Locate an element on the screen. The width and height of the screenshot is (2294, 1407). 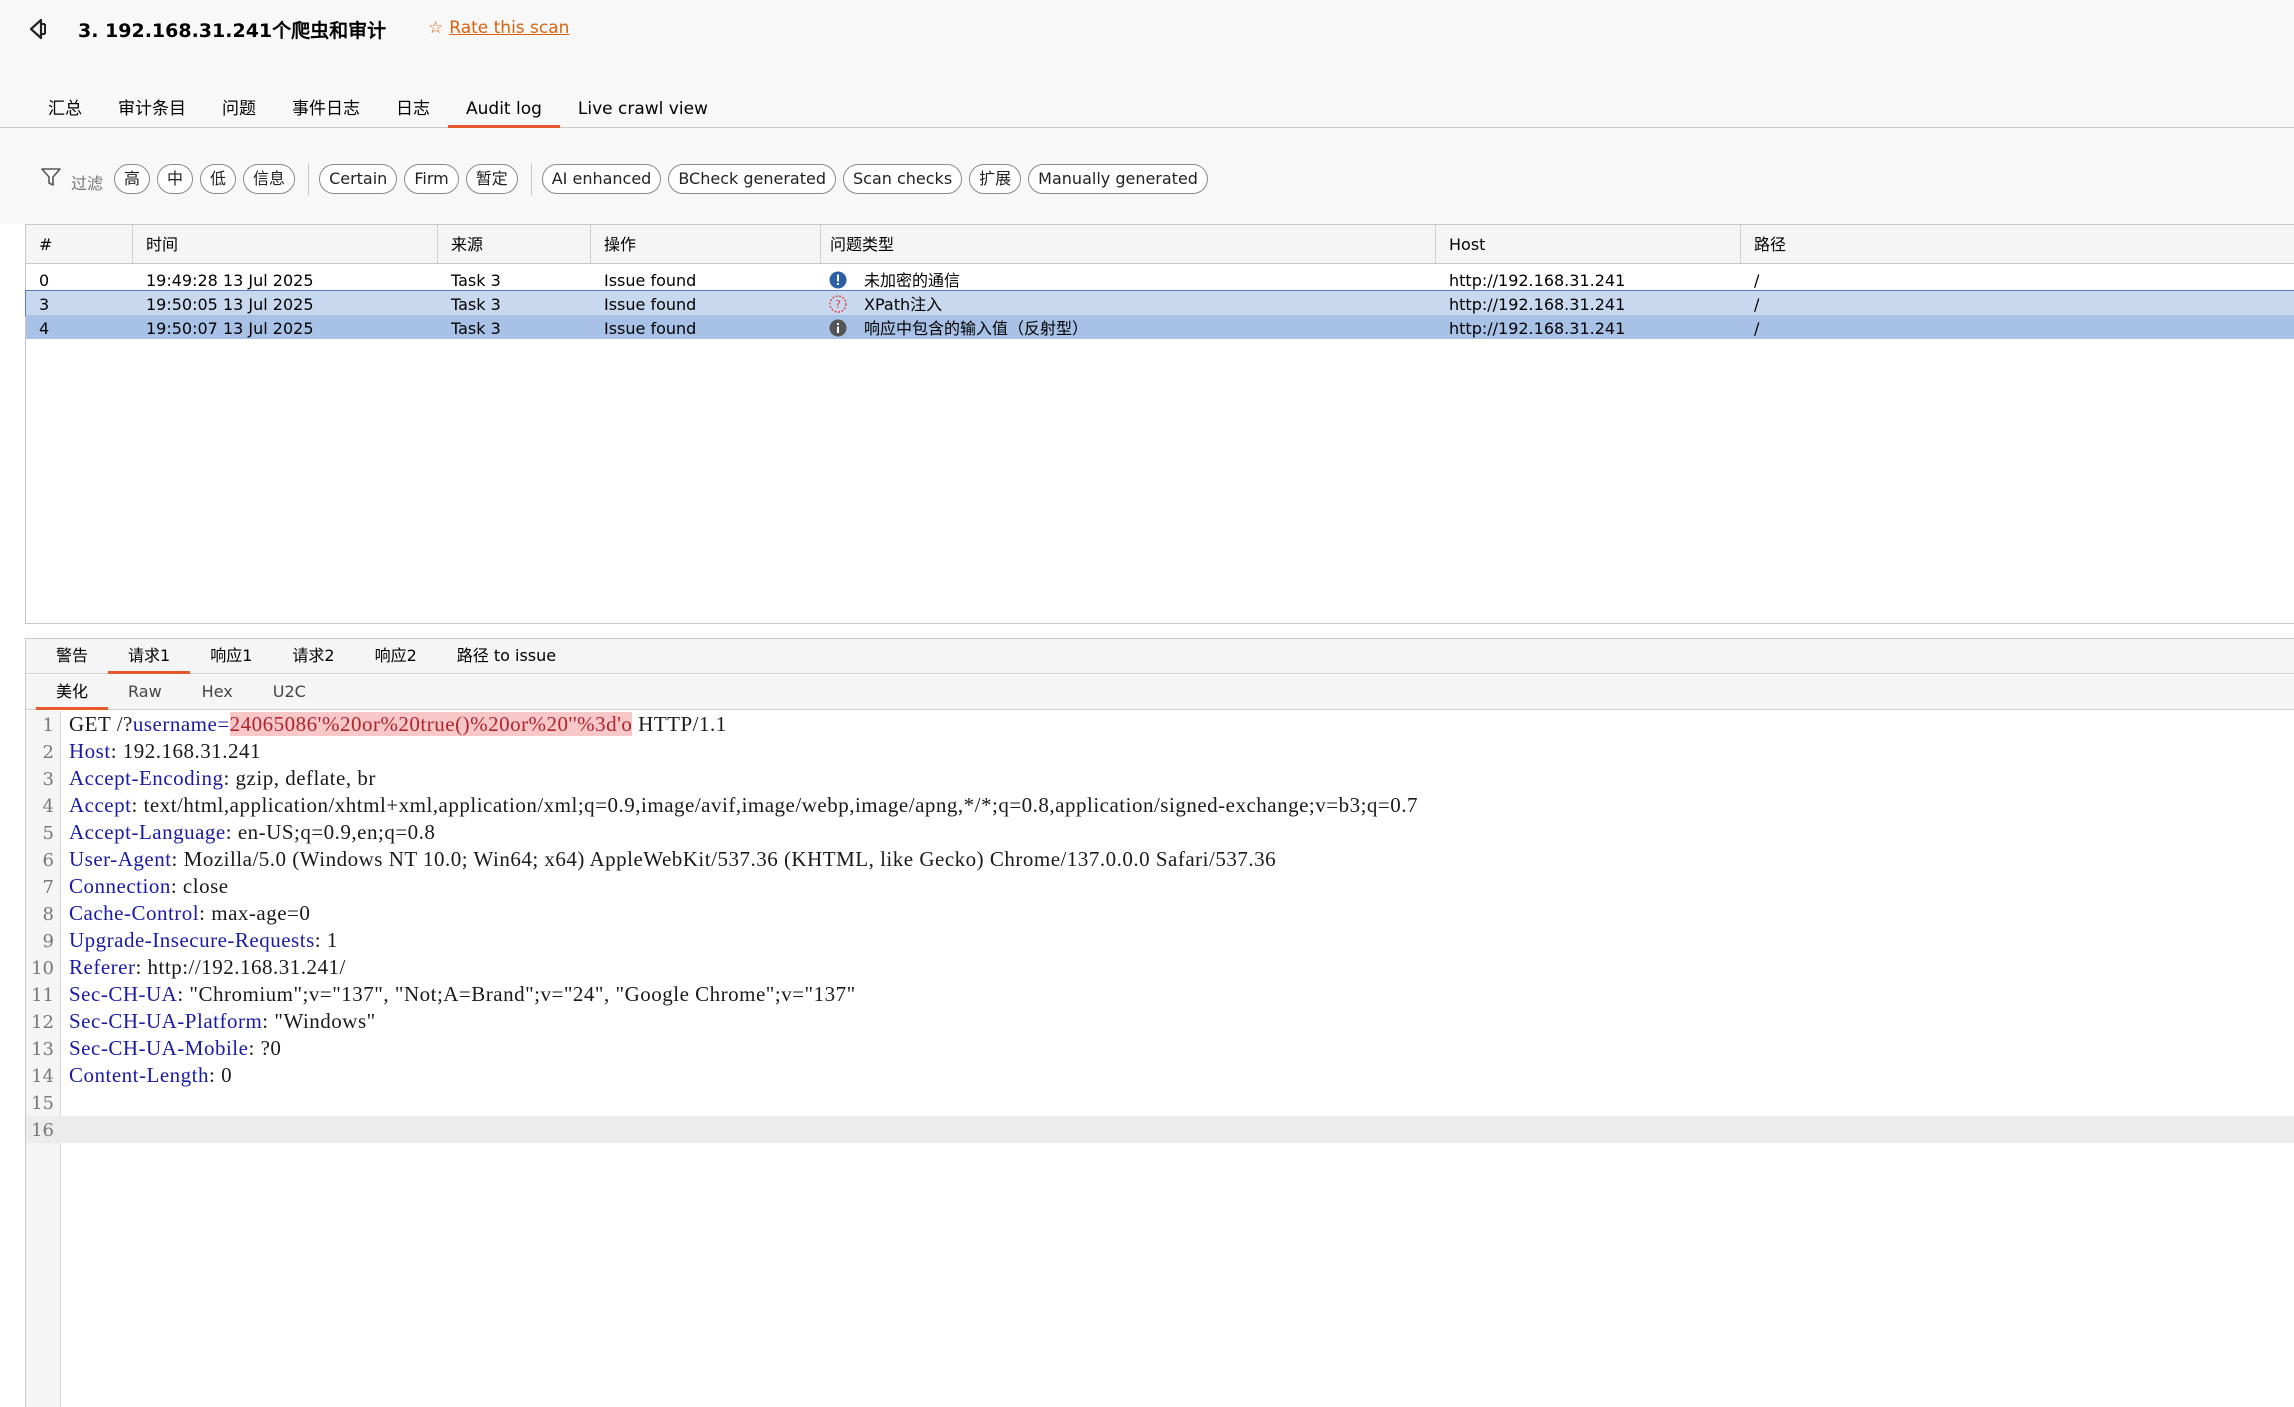
tab-hex: Hex is located at coordinates (217, 692).